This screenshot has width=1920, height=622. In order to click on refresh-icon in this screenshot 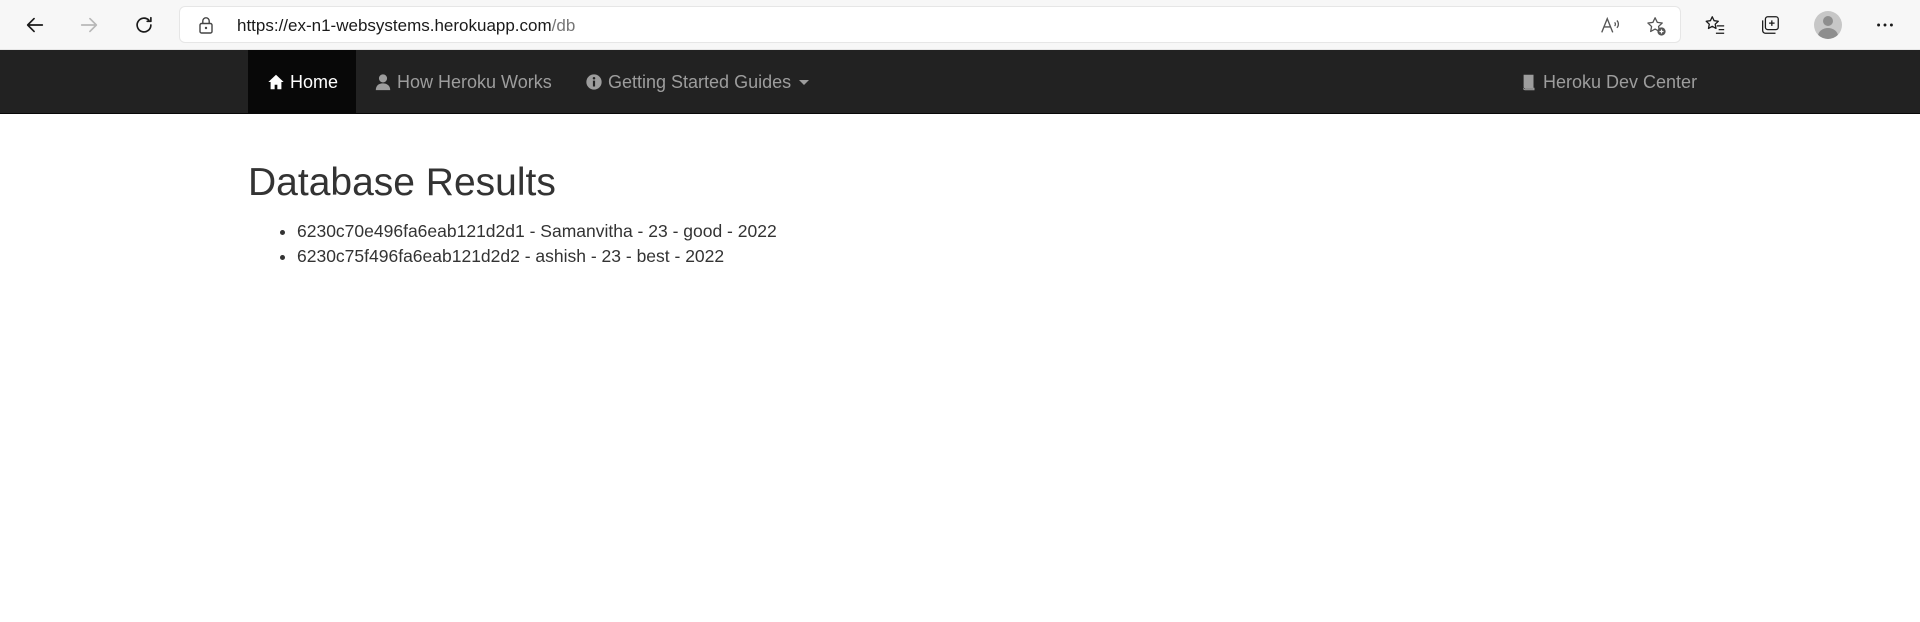, I will do `click(144, 24)`.